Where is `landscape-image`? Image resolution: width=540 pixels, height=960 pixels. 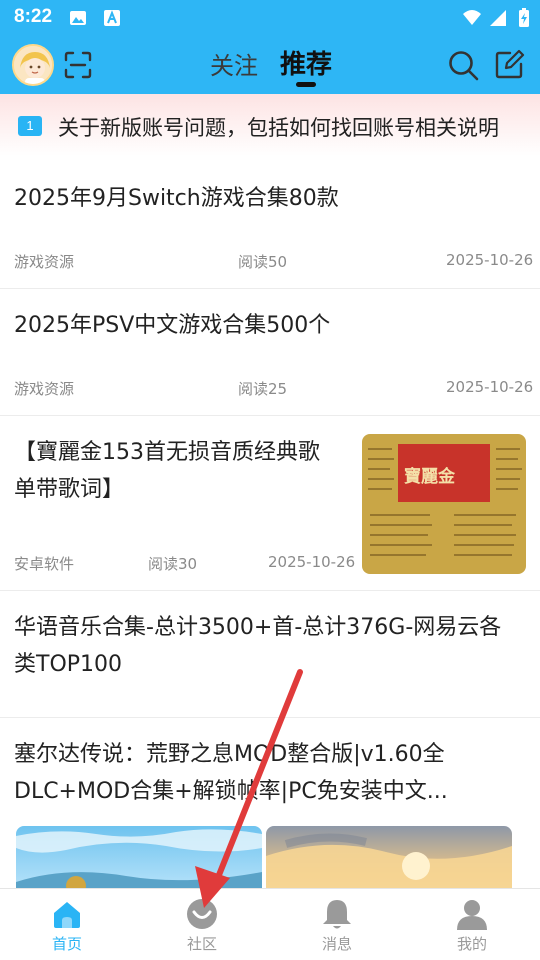 landscape-image is located at coordinates (139, 862).